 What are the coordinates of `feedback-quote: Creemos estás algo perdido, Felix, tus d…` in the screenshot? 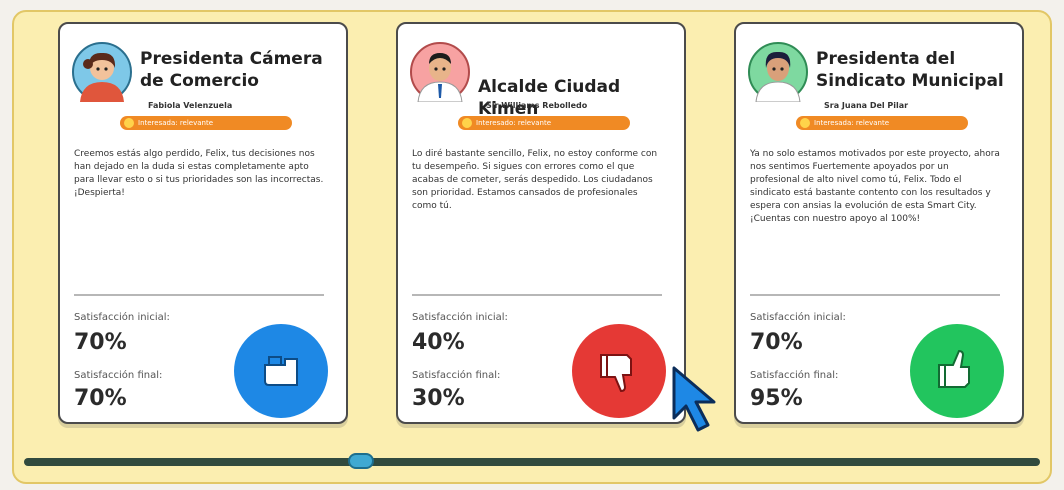 It's located at (199, 173).